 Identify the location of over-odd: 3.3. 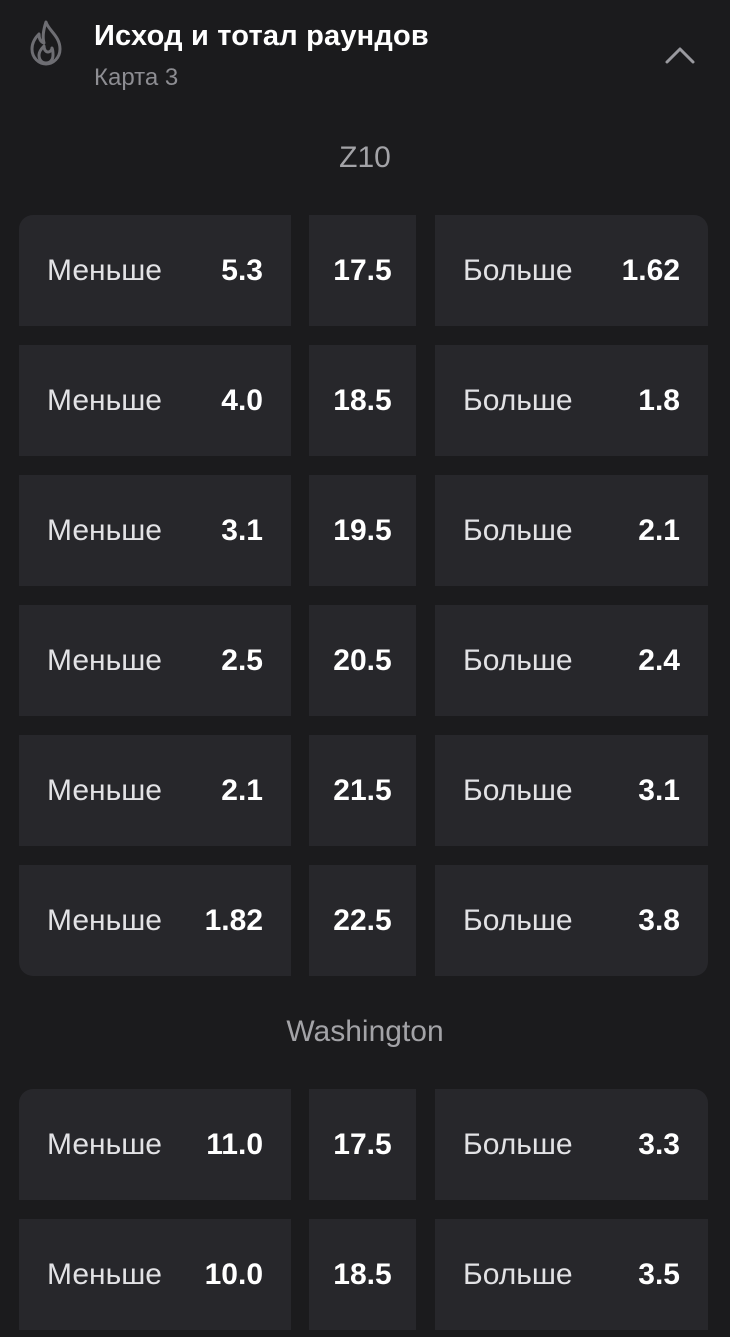
(659, 1144).